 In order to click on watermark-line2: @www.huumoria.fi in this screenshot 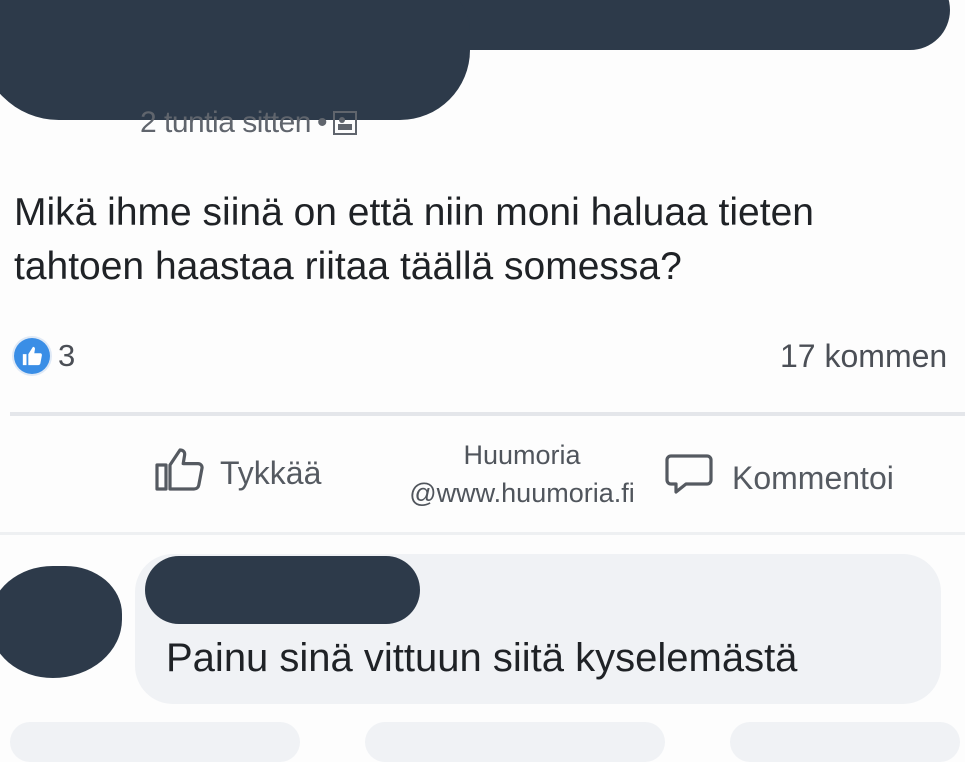, I will do `click(522, 493)`.